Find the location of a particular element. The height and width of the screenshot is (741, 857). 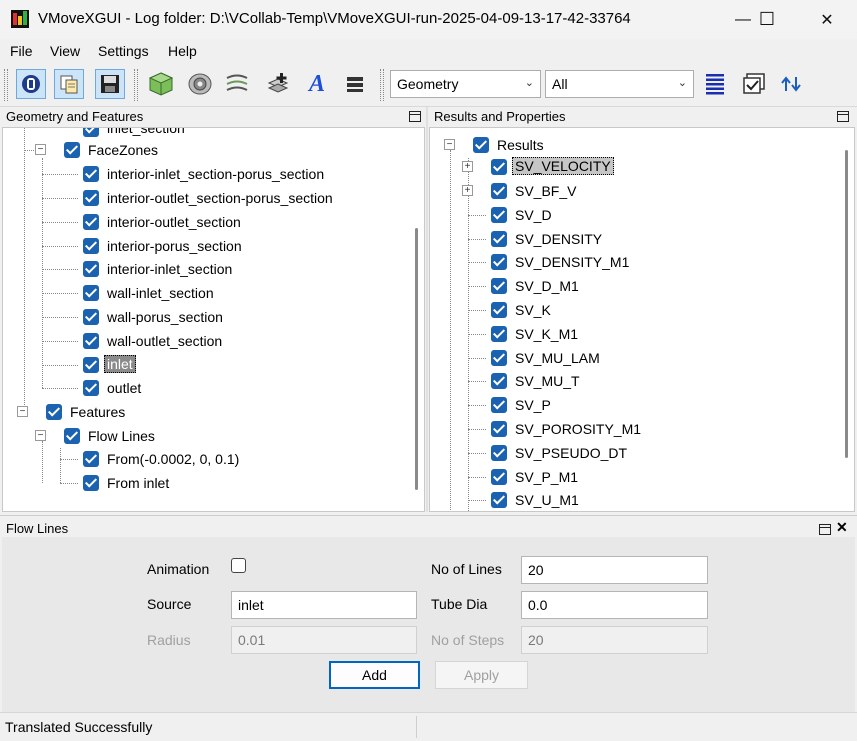

animation-checkbox is located at coordinates (238, 565).